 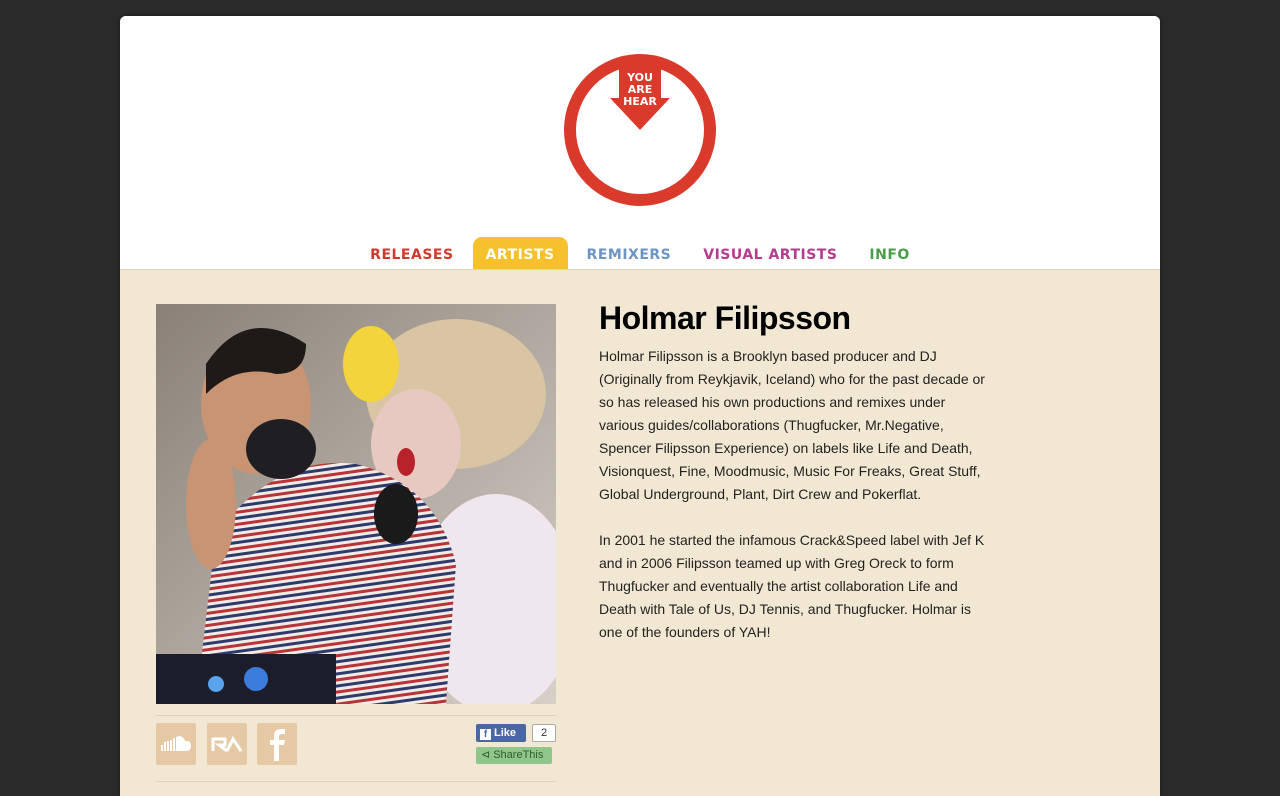 I want to click on nav-item-info: INFO, so click(x=889, y=253).